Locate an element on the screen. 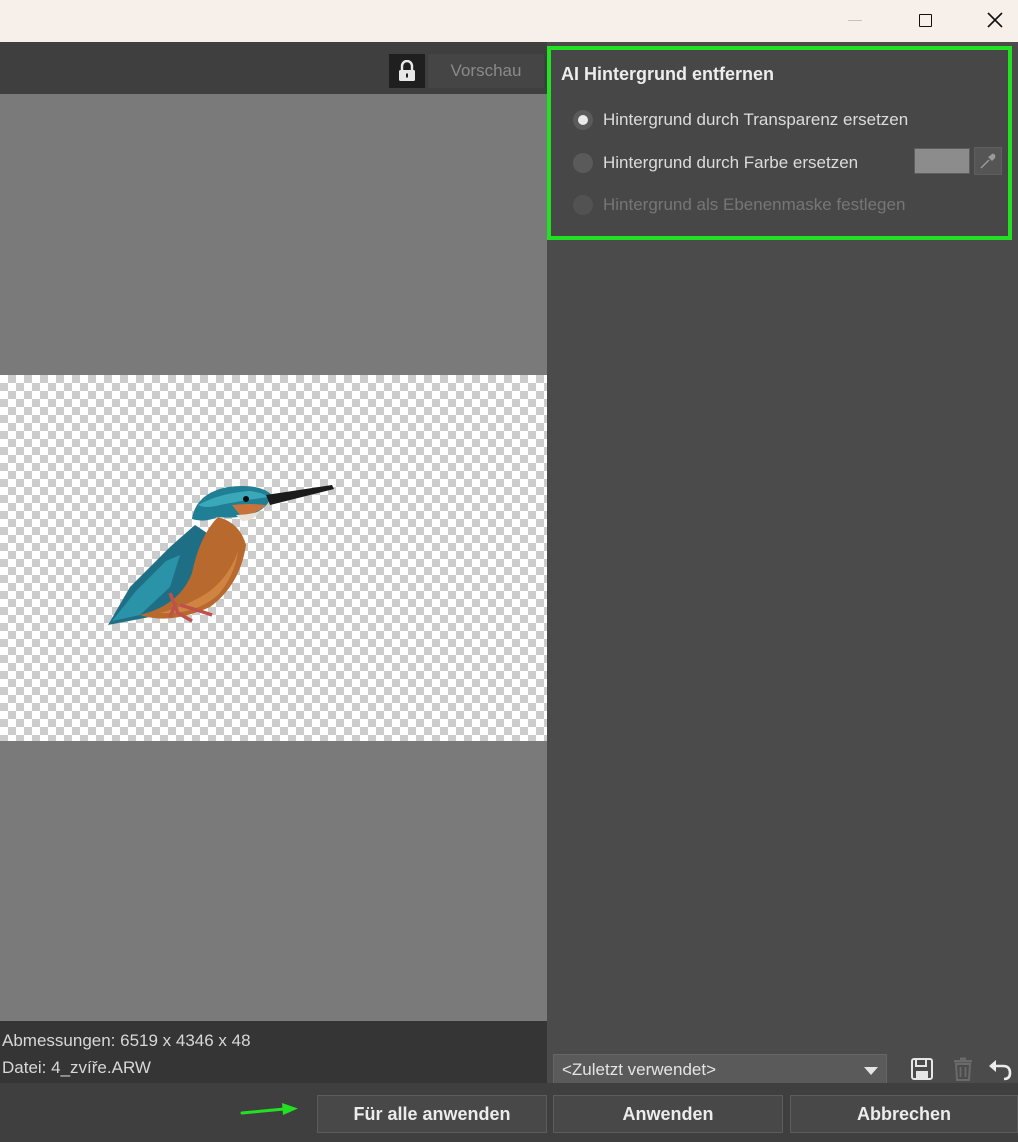 Image resolution: width=1018 pixels, height=1142 pixels. lock-icon is located at coordinates (407, 70).